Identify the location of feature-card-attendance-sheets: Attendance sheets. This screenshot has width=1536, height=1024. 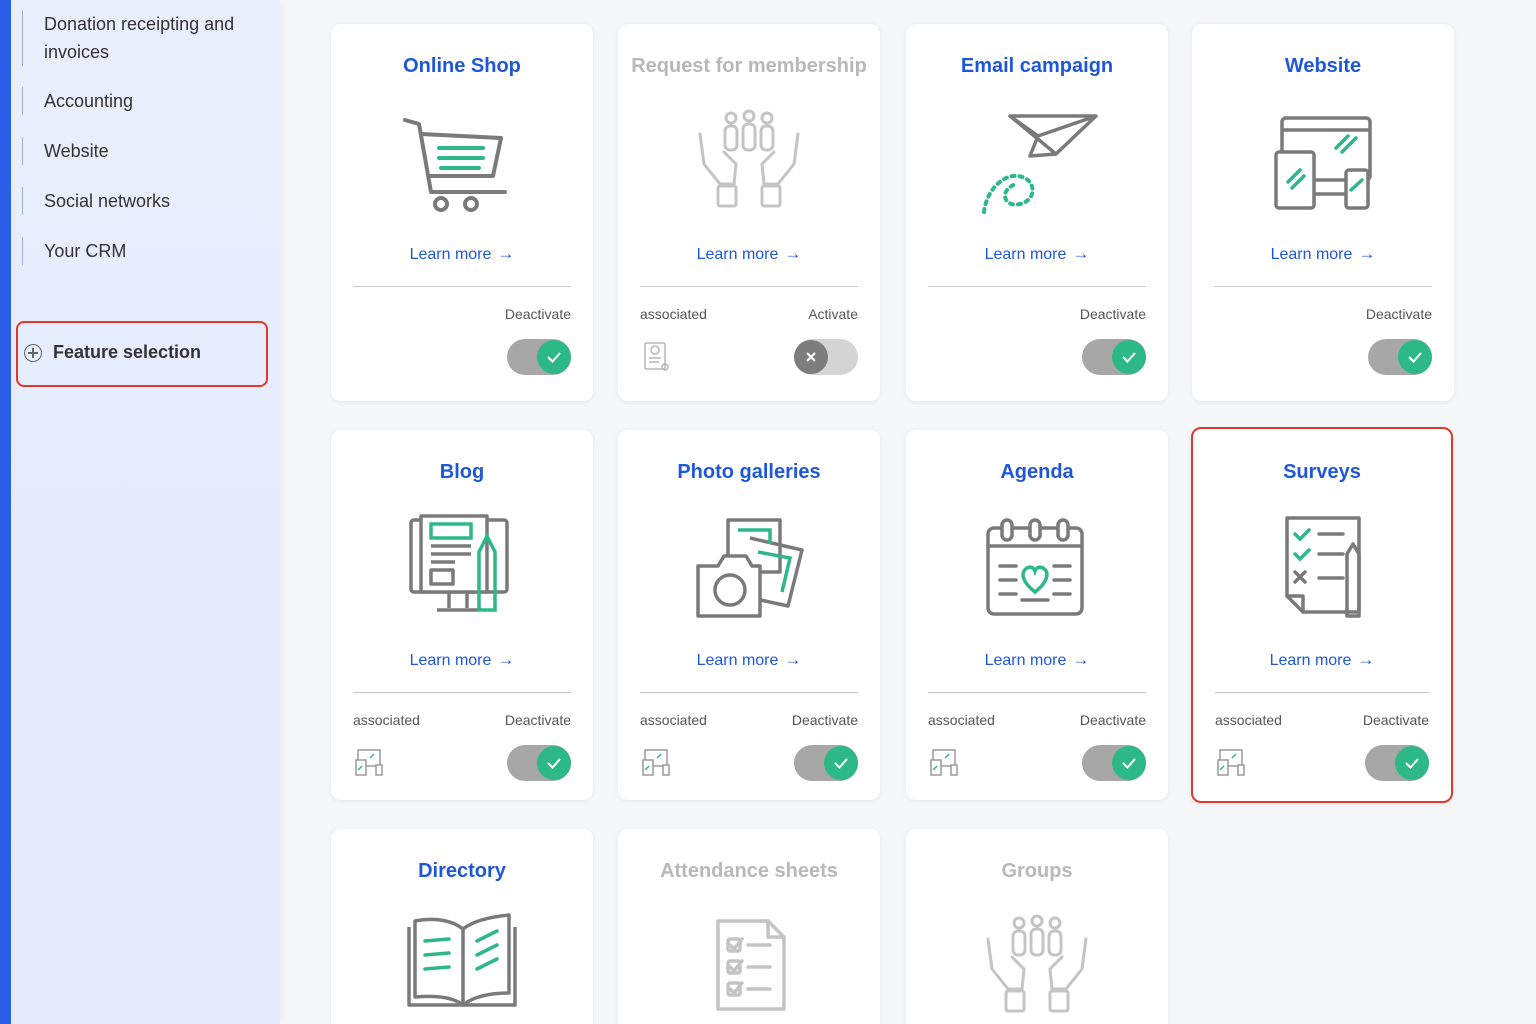
(749, 926).